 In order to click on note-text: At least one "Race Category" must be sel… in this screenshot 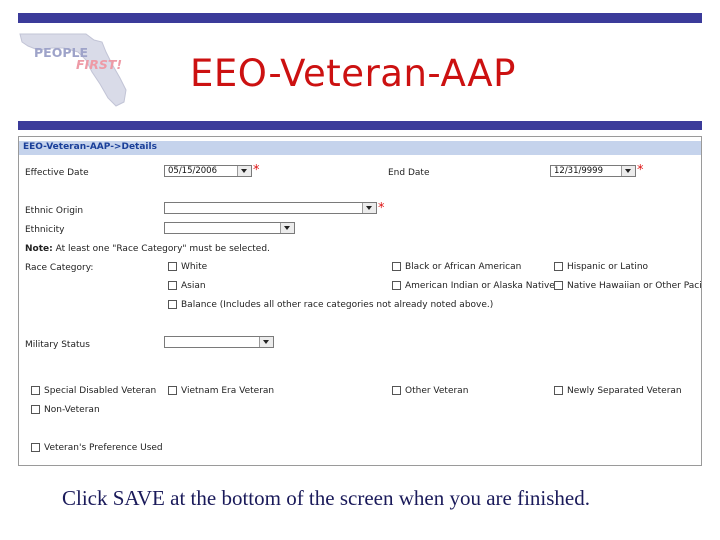, I will do `click(162, 249)`.